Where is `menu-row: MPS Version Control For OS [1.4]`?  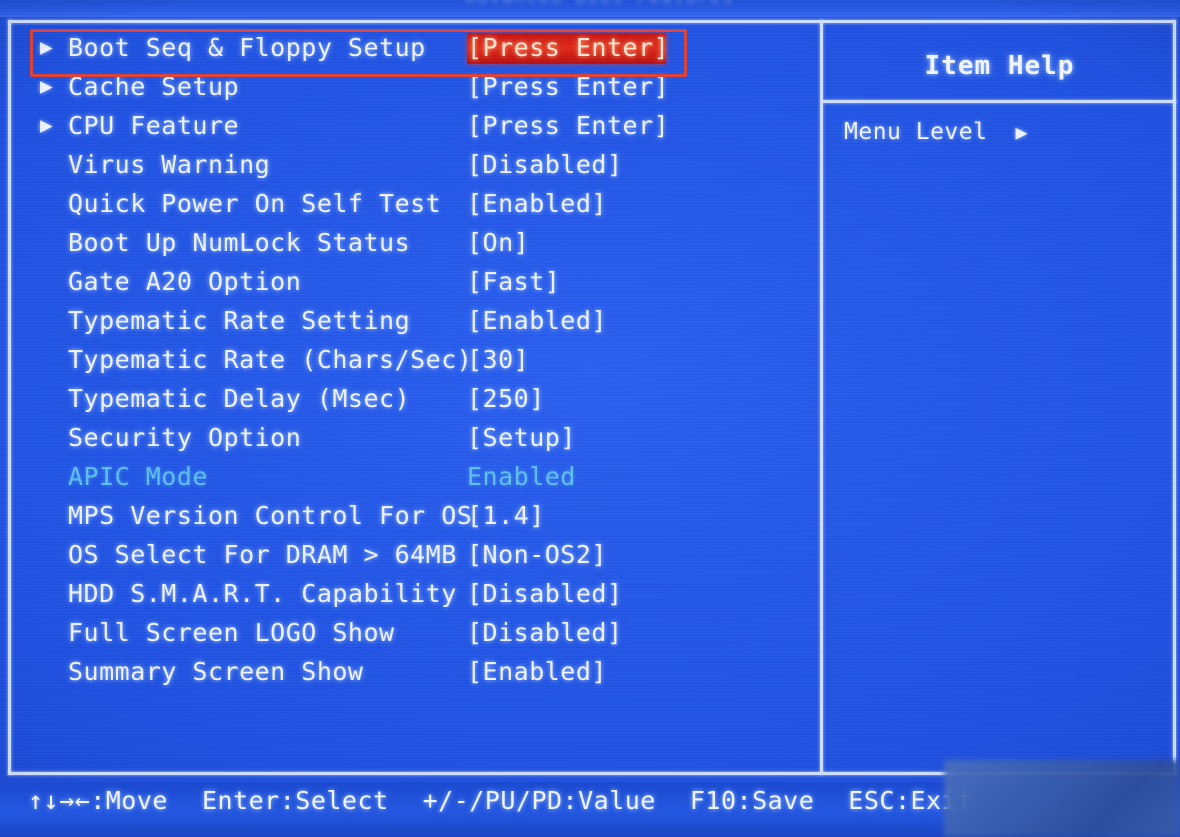
menu-row: MPS Version Control For OS [1.4] is located at coordinates (415, 515).